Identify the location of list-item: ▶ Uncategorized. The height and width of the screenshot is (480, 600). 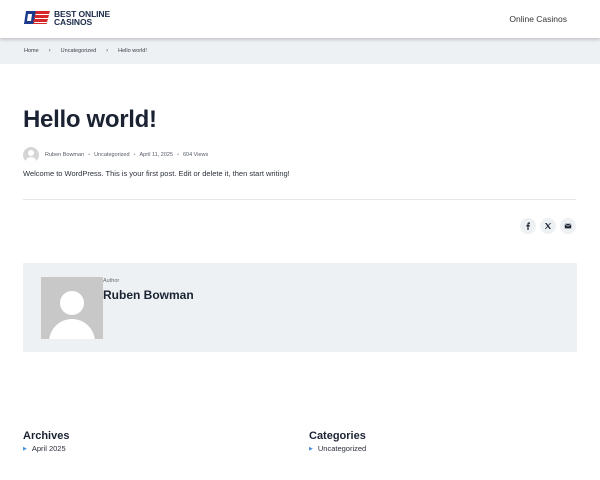
(337, 448).